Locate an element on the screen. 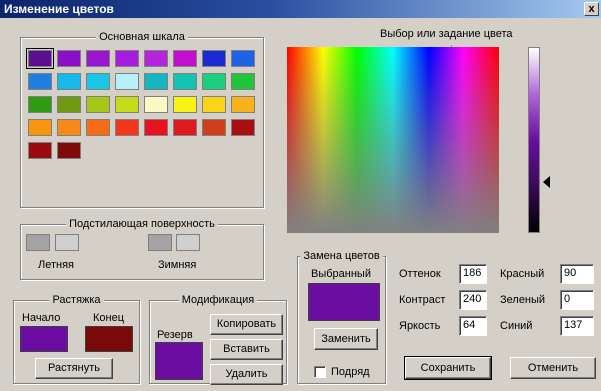 This screenshot has height=391, width=601. reserve-label: Резерв is located at coordinates (175, 335).